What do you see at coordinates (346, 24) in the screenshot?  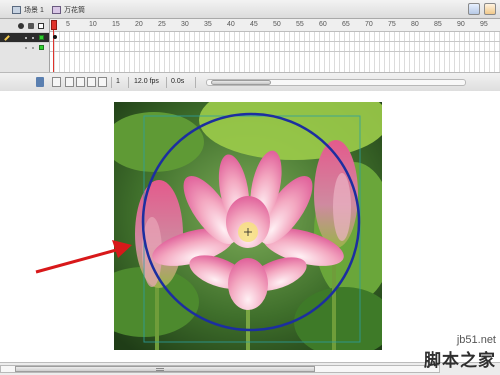 I see `frame-number: 65` at bounding box center [346, 24].